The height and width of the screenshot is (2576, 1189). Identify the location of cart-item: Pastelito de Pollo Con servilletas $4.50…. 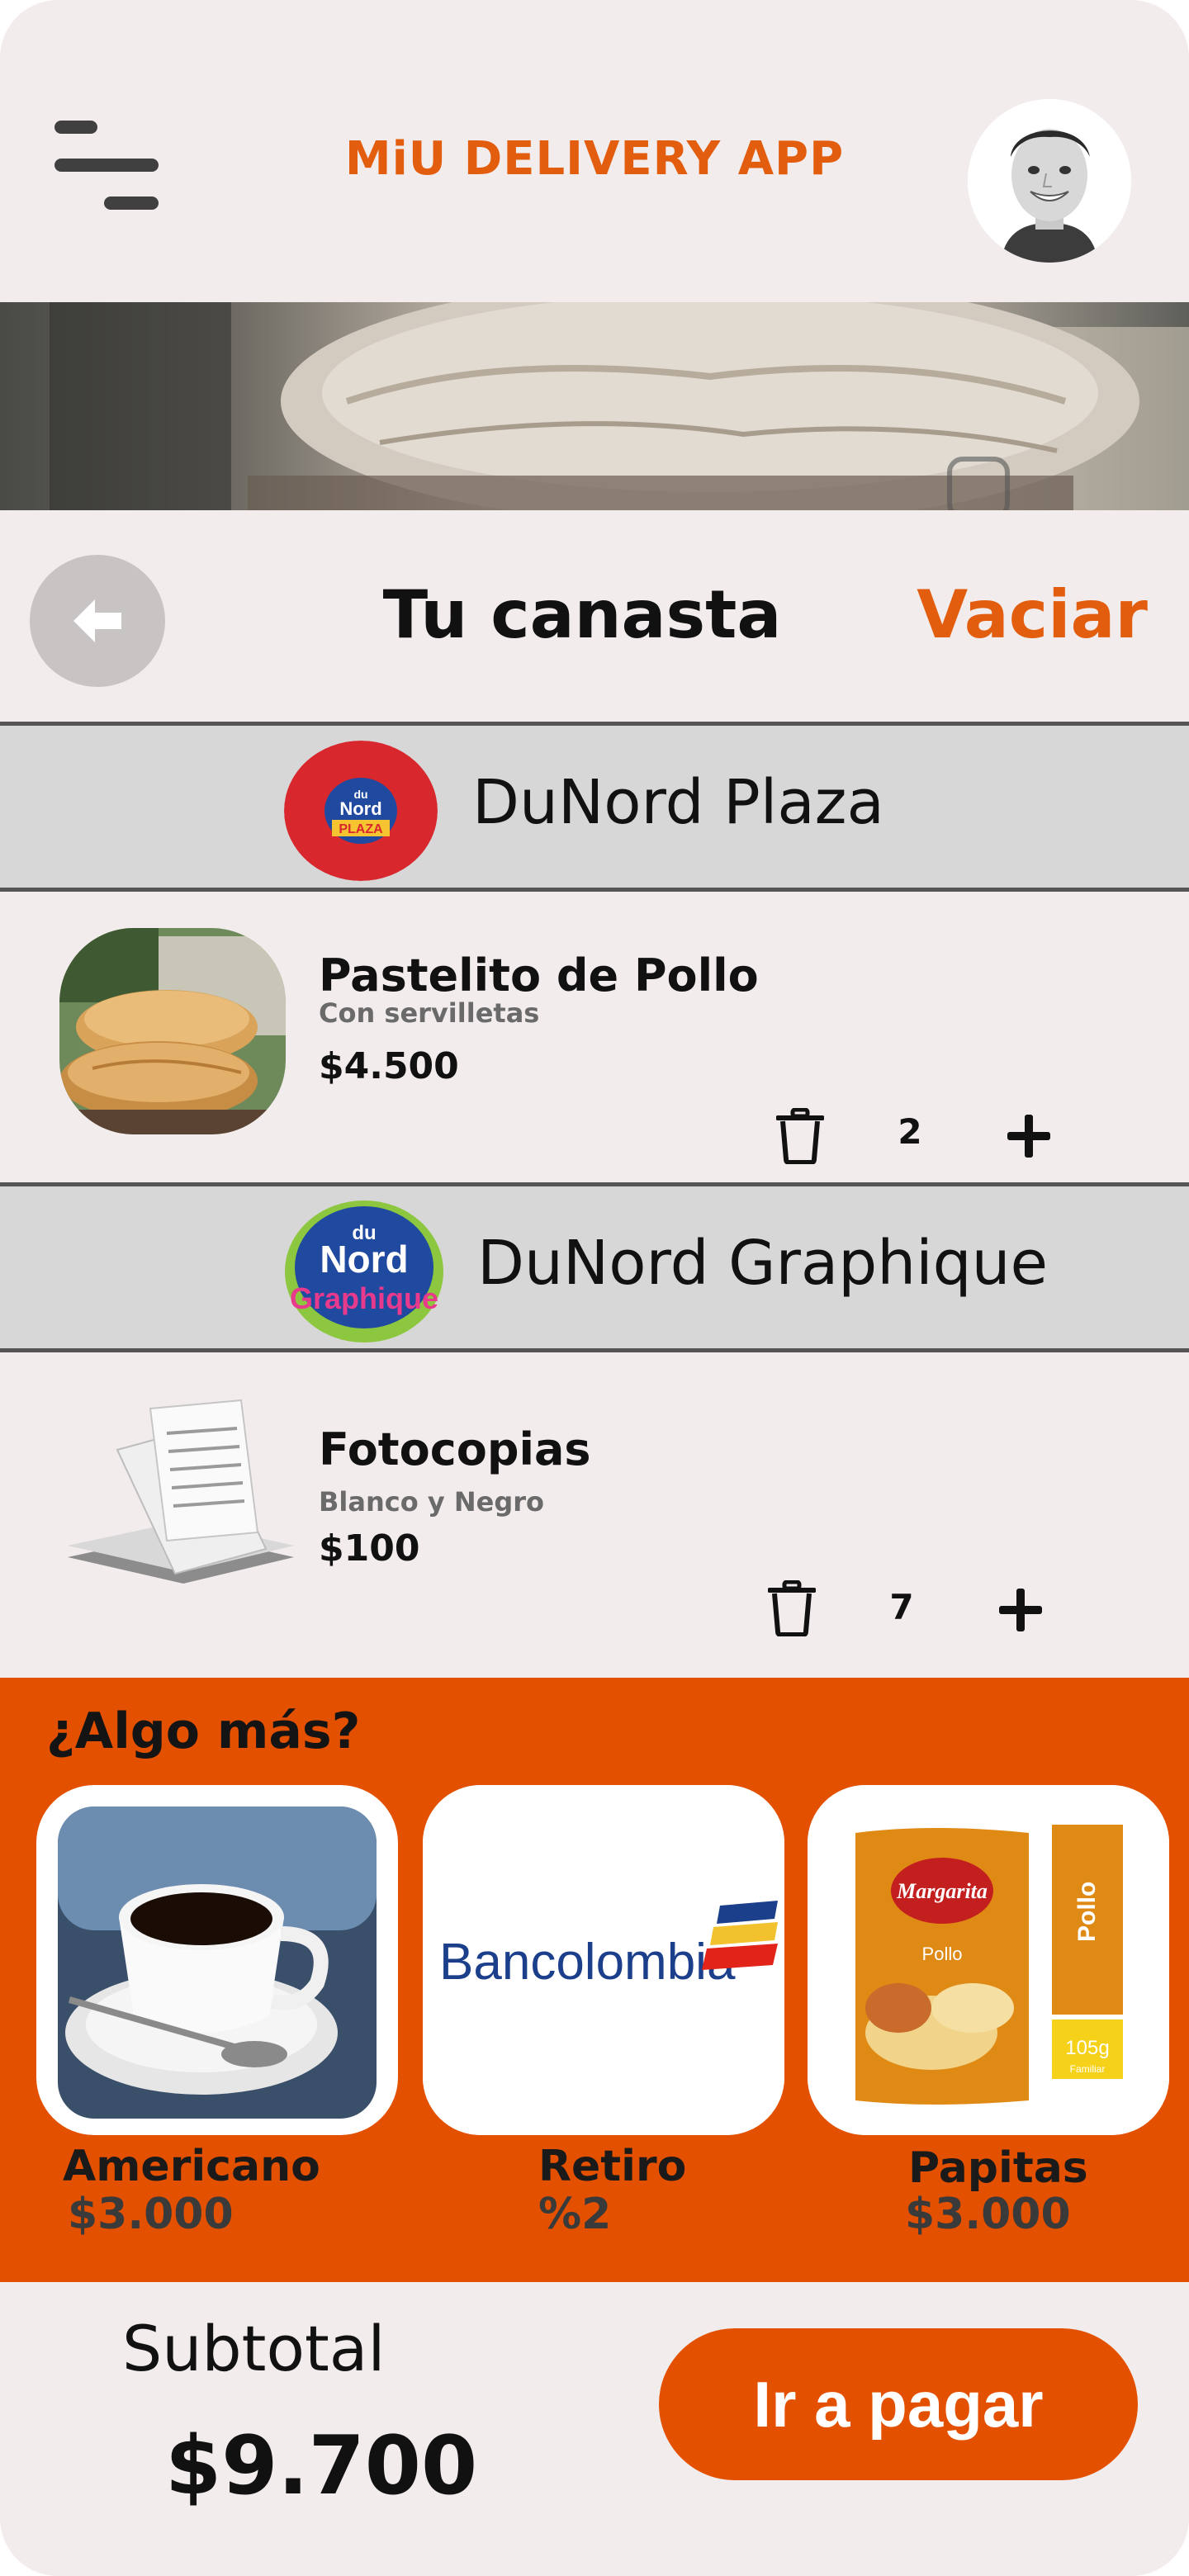
(594, 1037).